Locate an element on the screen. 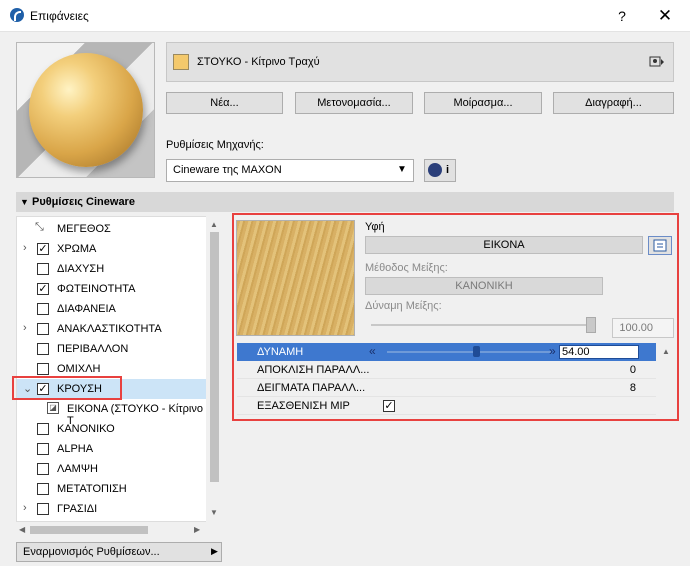  preview-sphere is located at coordinates (86, 110).